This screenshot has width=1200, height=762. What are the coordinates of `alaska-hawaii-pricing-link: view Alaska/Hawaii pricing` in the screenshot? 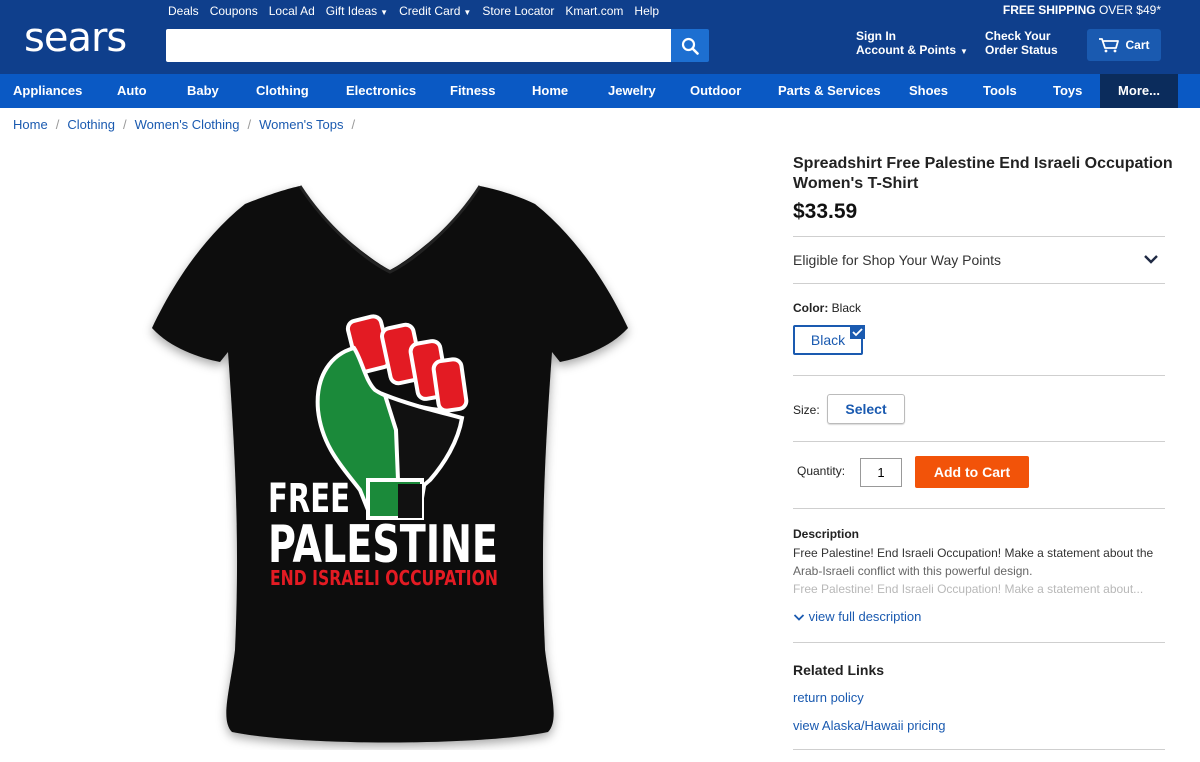 It's located at (869, 725).